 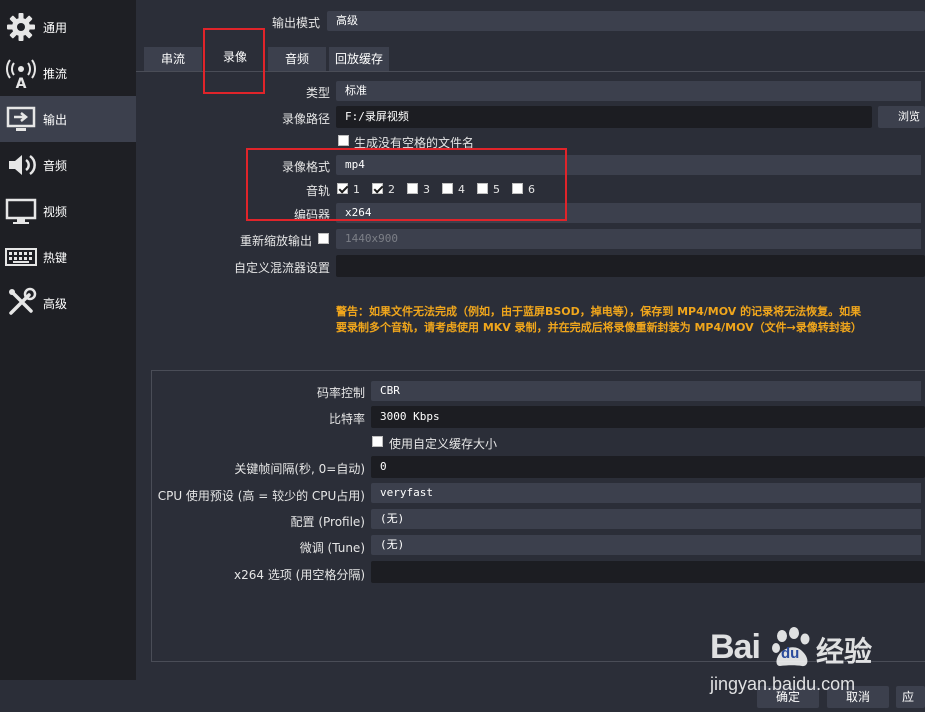 What do you see at coordinates (55, 303) in the screenshot?
I see `sidebar-item-label: 高级` at bounding box center [55, 303].